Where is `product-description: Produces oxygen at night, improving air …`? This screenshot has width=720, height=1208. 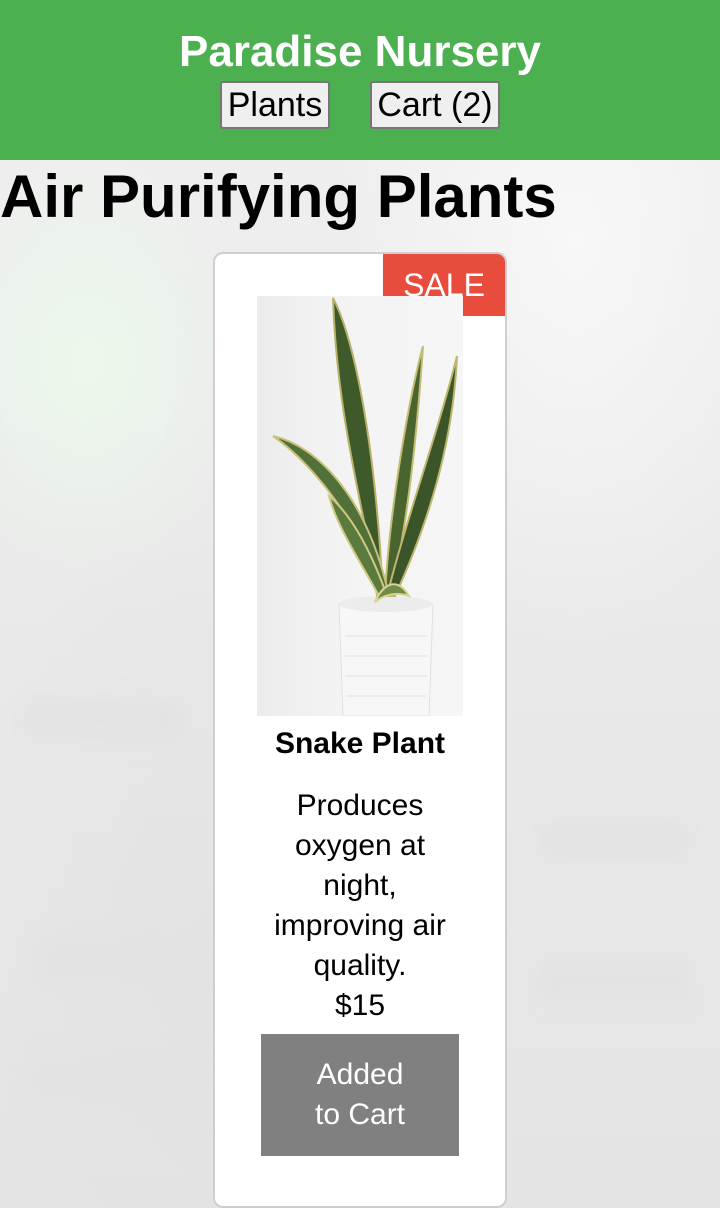 product-description: Produces oxygen at night, improving air … is located at coordinates (360, 885).